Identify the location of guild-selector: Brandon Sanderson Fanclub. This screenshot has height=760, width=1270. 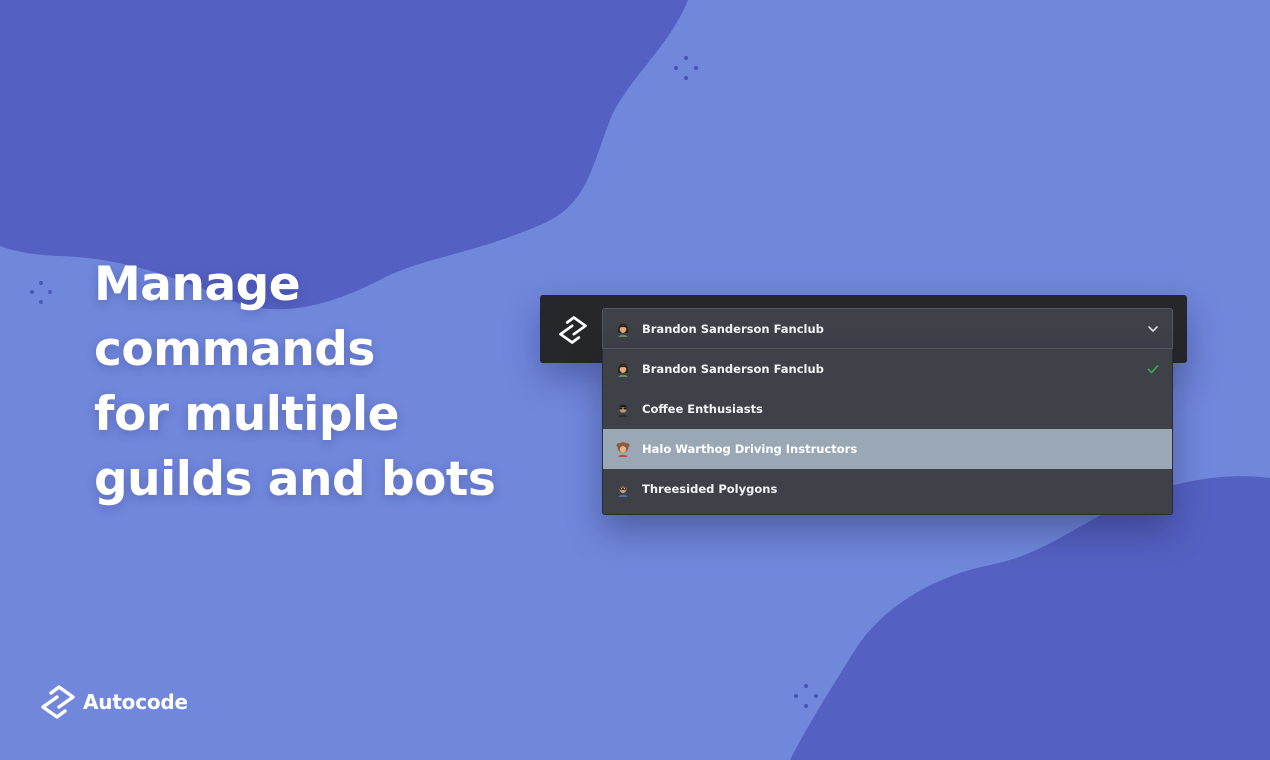
(887, 328).